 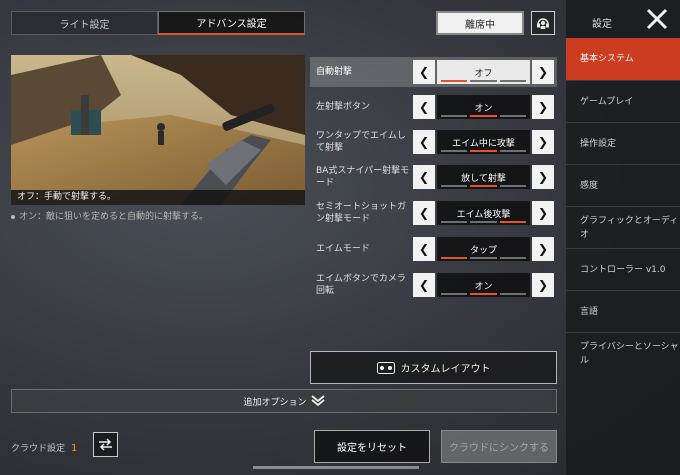 I want to click on swap-arrows-icon, so click(x=105, y=444).